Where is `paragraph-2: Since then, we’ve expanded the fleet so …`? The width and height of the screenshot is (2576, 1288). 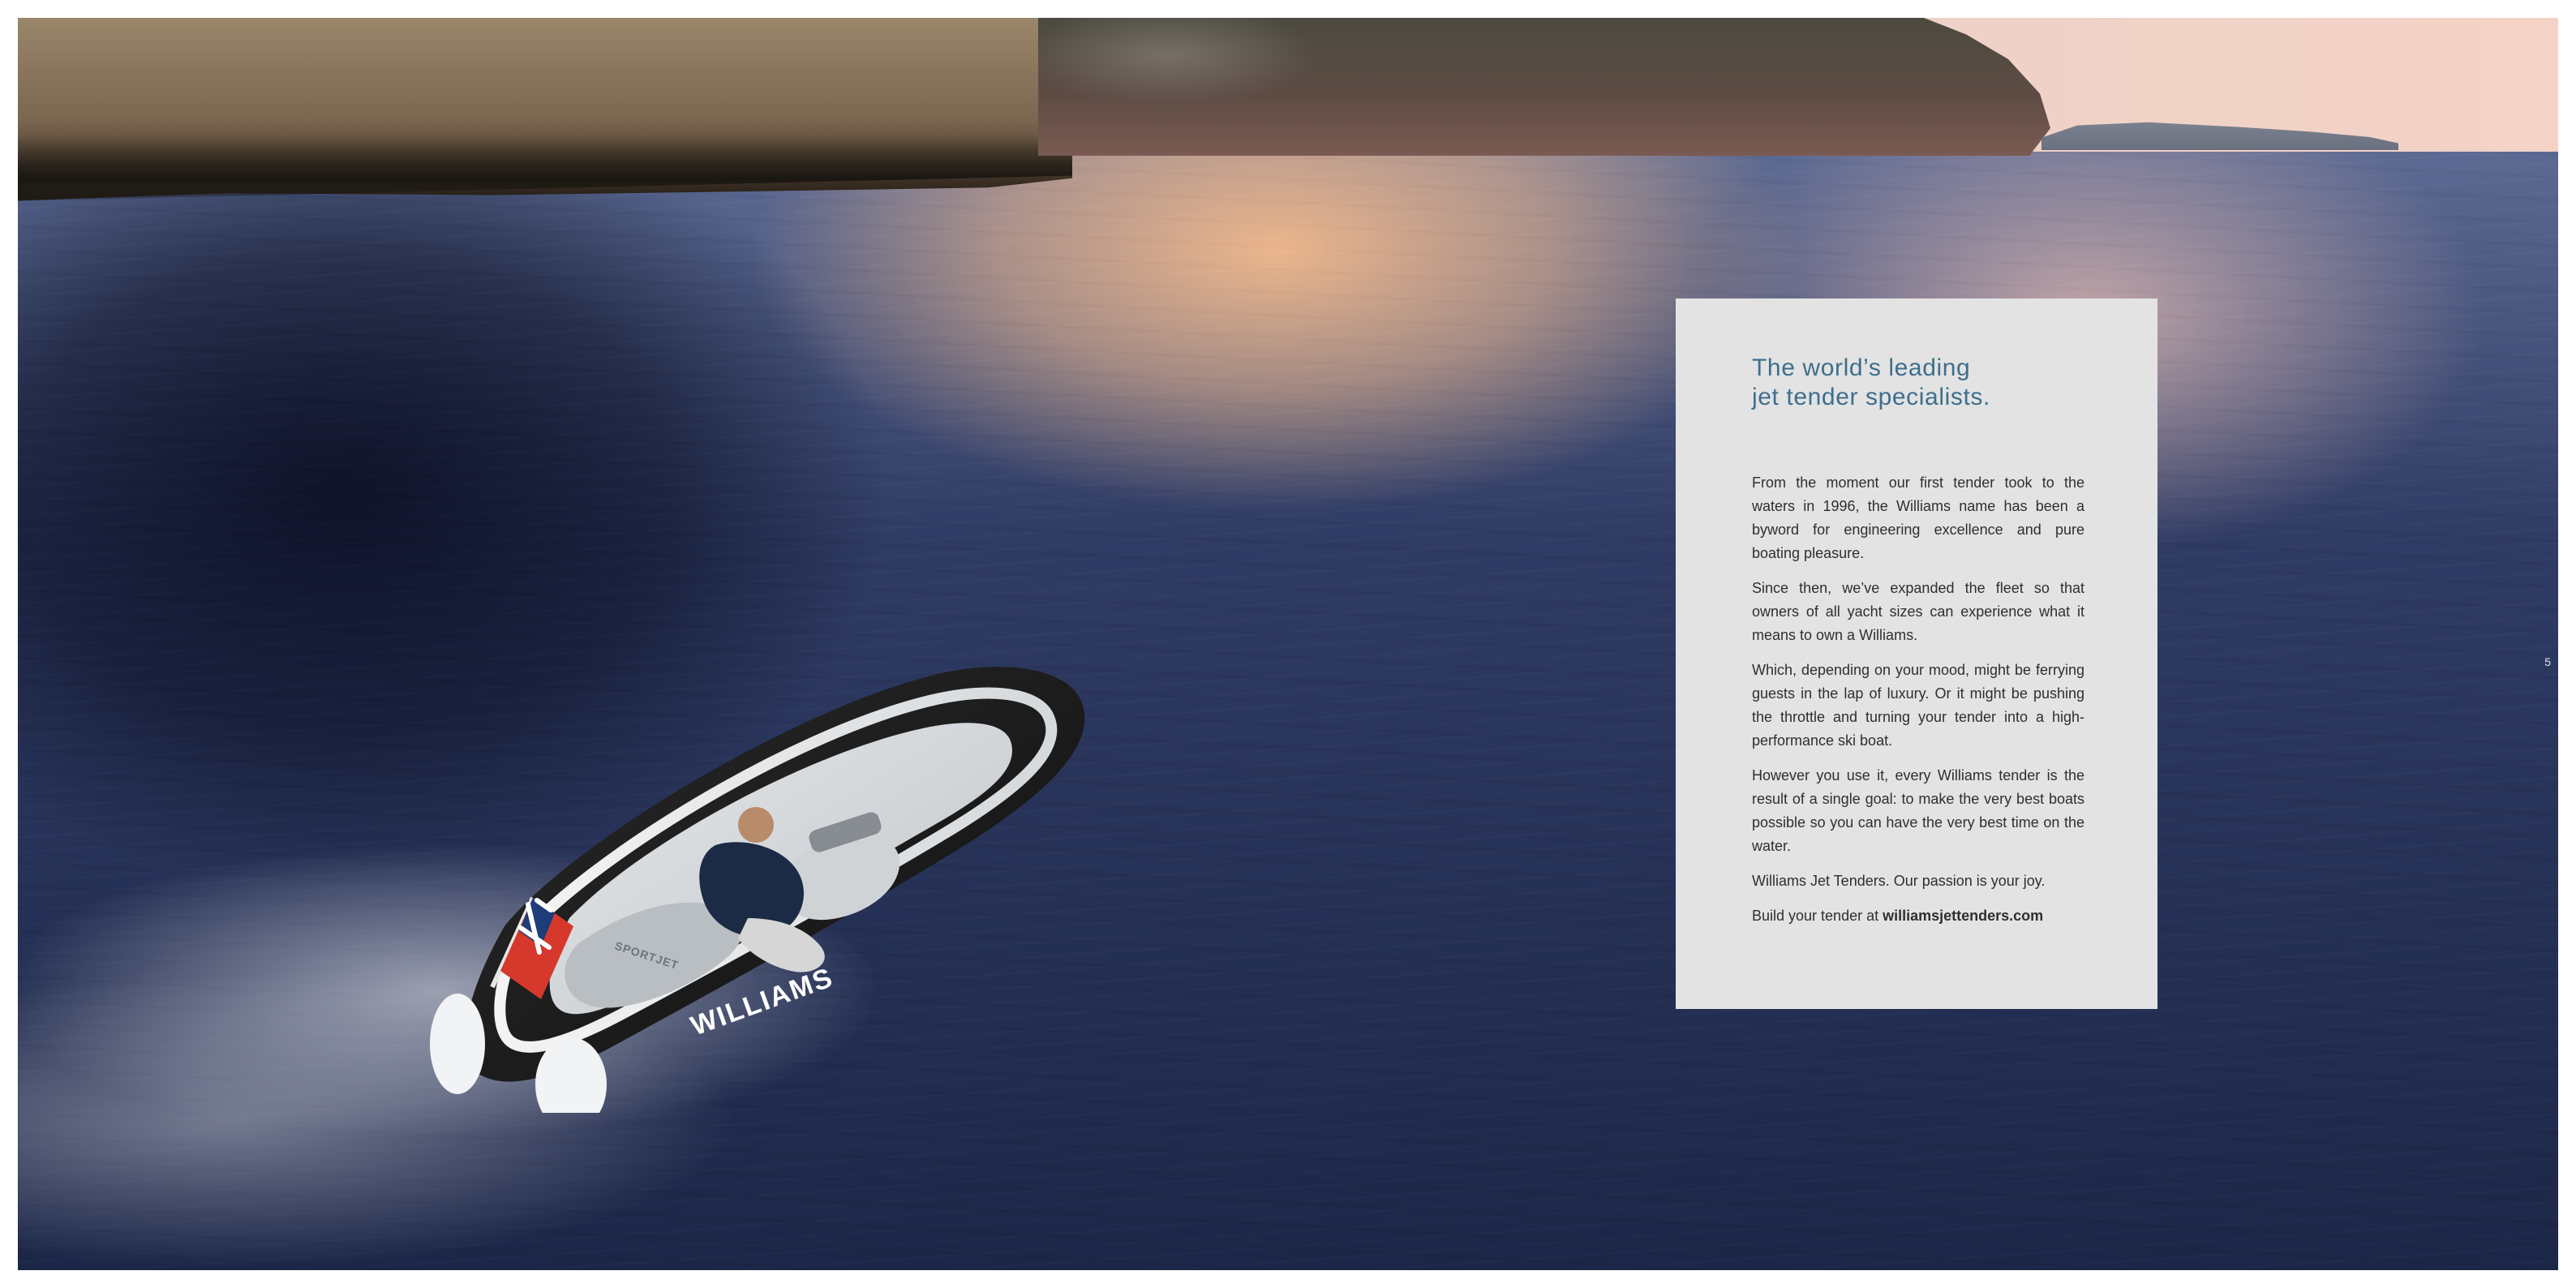
paragraph-2: Since then, we’ve expanded the fleet so … is located at coordinates (1918, 611).